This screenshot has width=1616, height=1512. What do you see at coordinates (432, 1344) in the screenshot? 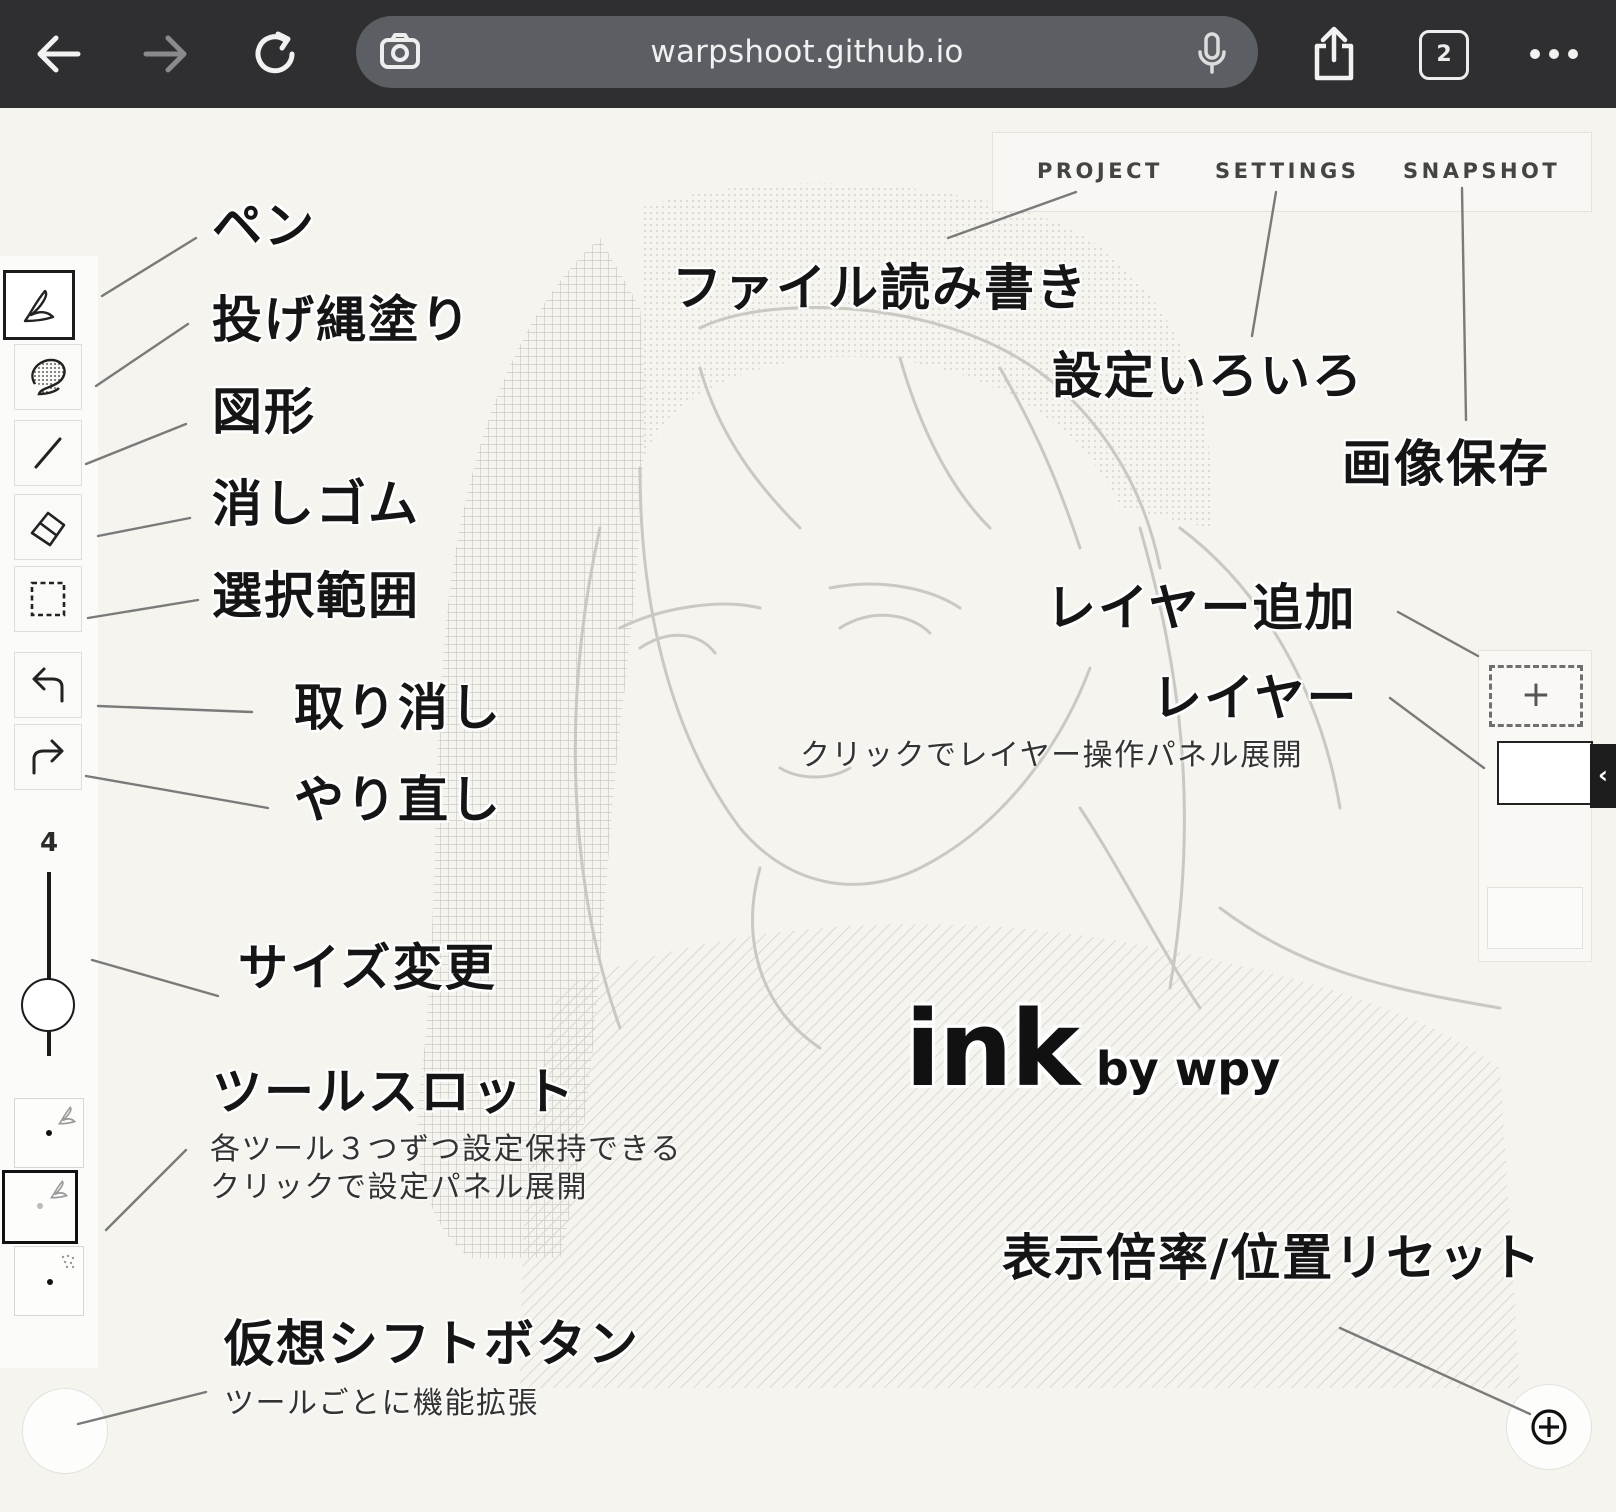
I see `annotation-virtual-shift: 仮想シフトボタン` at bounding box center [432, 1344].